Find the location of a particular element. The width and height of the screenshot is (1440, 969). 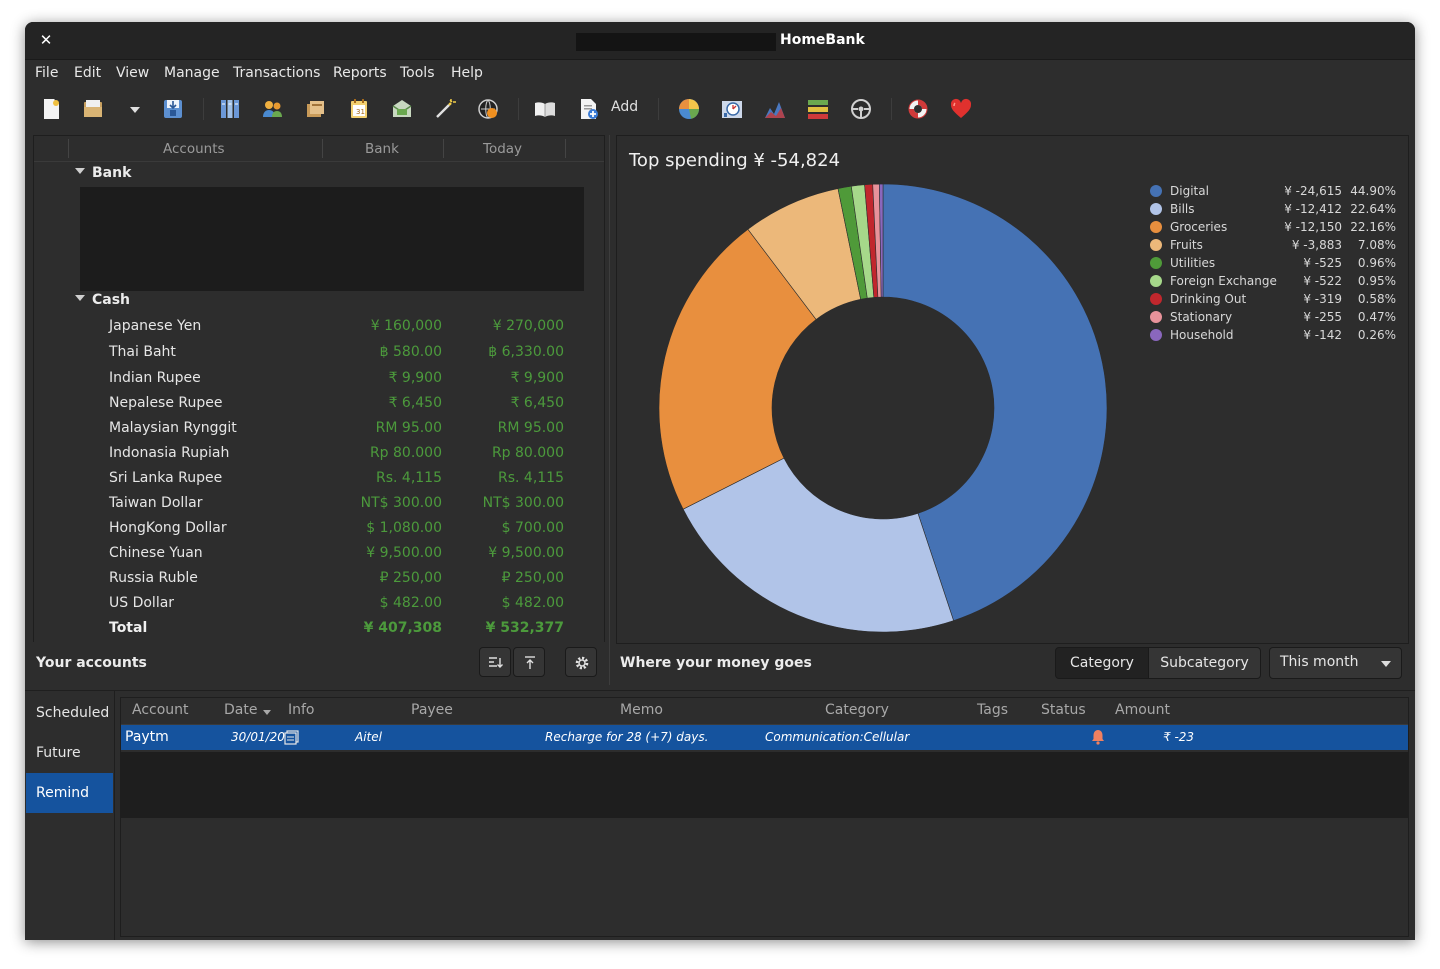

bottom-side-tabs: Scheduled Future Remind is located at coordinates (70, 815).